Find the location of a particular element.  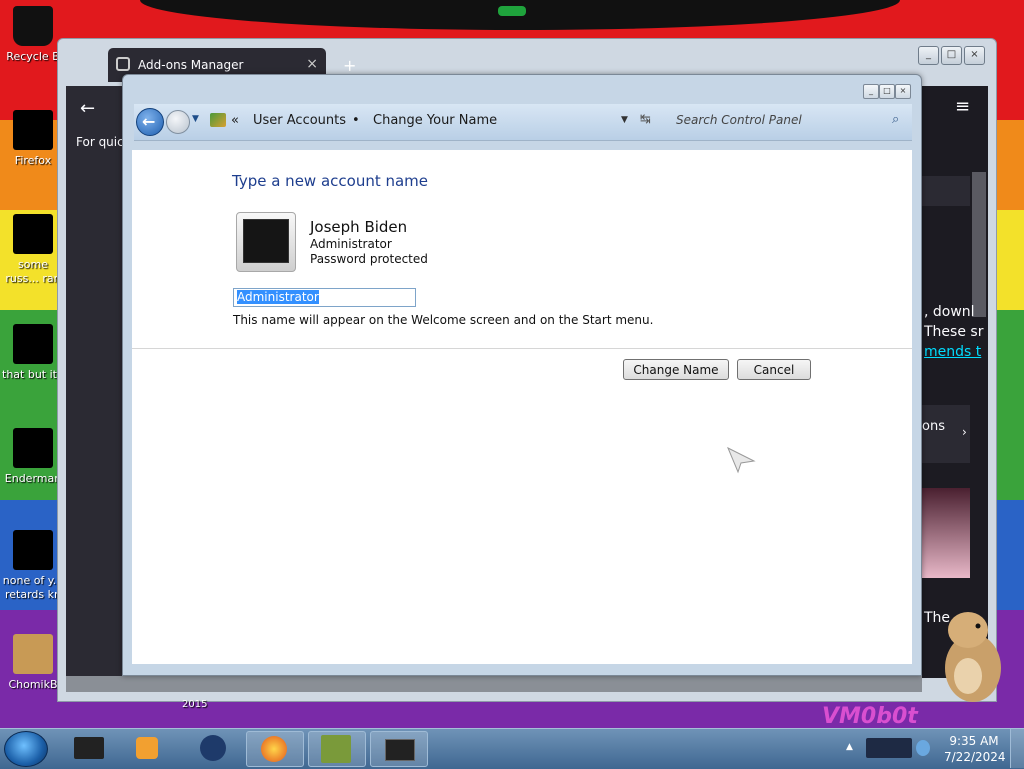

hamster-icon is located at coordinates (33, 654).